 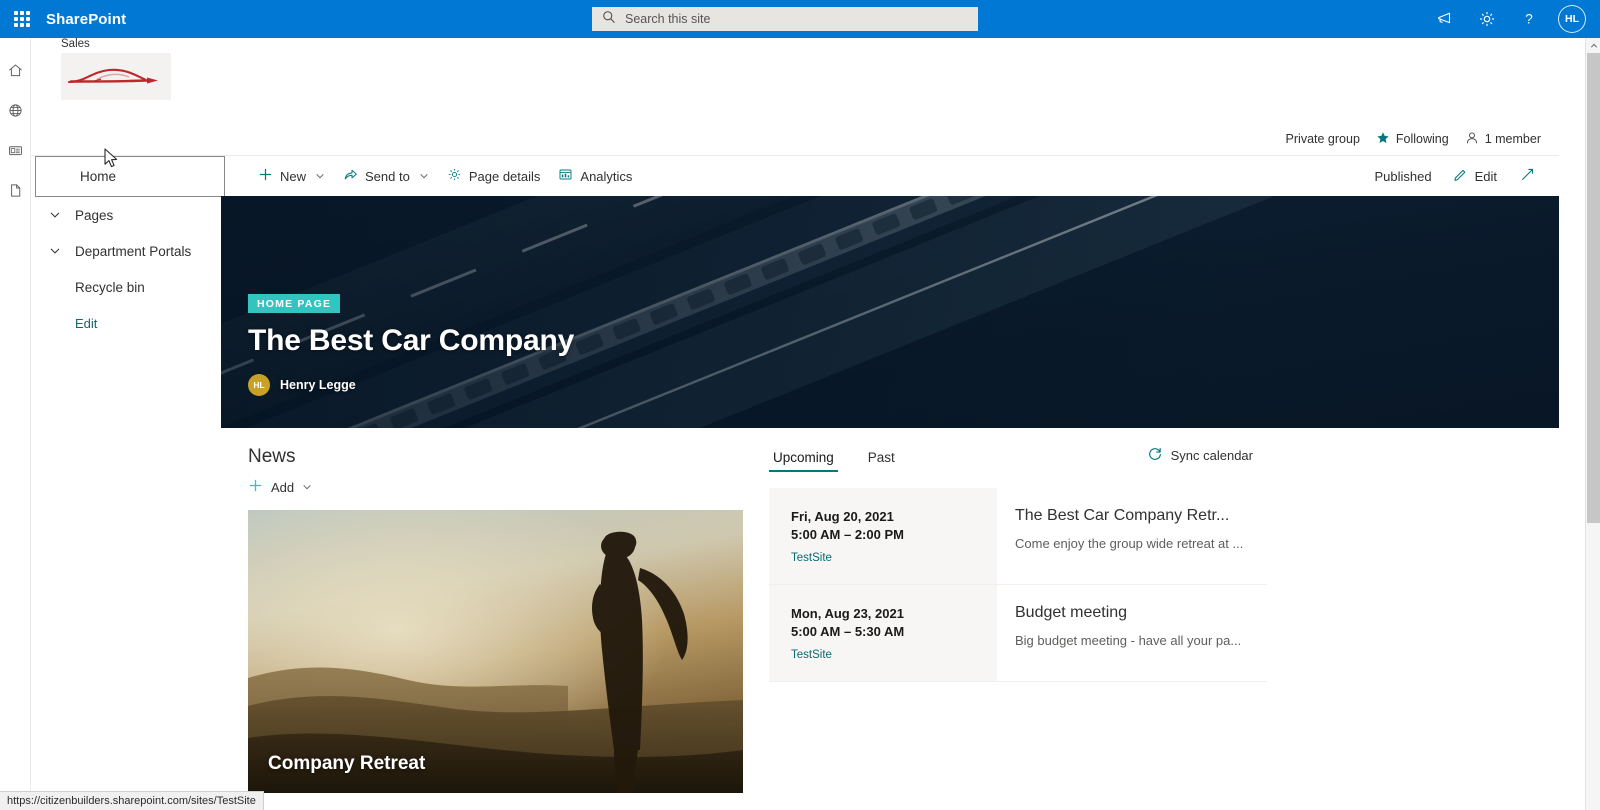 I want to click on sync-calendar-button: Sync calendar, so click(x=1200, y=455).